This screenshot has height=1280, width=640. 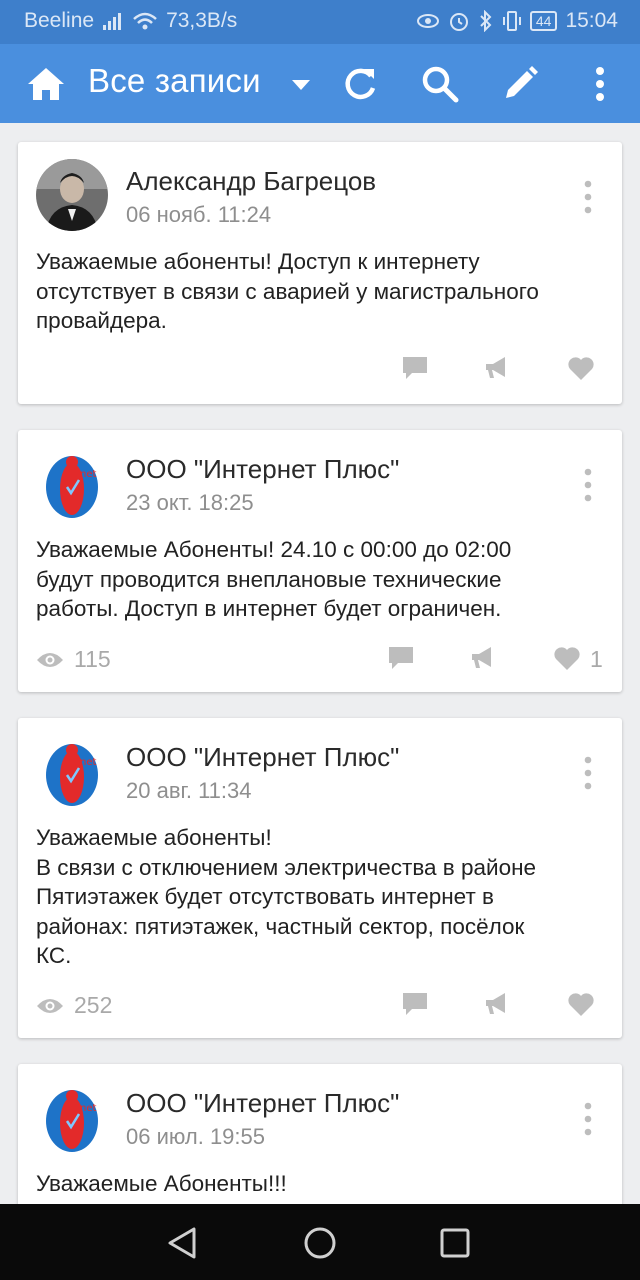 What do you see at coordinates (93, 1005) in the screenshot?
I see `views-count: 252` at bounding box center [93, 1005].